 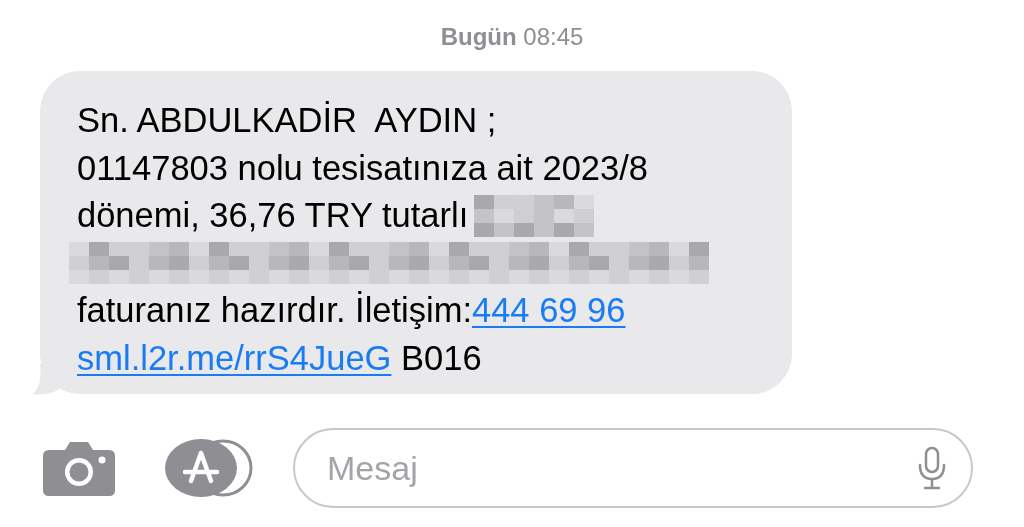 What do you see at coordinates (287, 121) in the screenshot?
I see `message-text: Sn. ABDULKADİR AYDIN ;` at bounding box center [287, 121].